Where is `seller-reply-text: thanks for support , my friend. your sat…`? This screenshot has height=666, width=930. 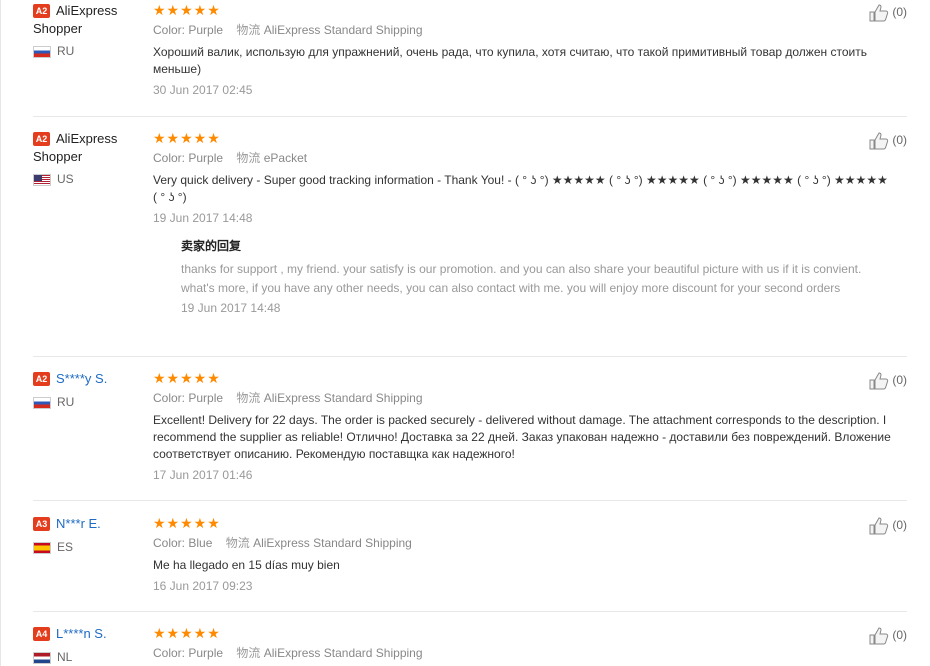 seller-reply-text: thanks for support , my friend. your sat… is located at coordinates (521, 278).